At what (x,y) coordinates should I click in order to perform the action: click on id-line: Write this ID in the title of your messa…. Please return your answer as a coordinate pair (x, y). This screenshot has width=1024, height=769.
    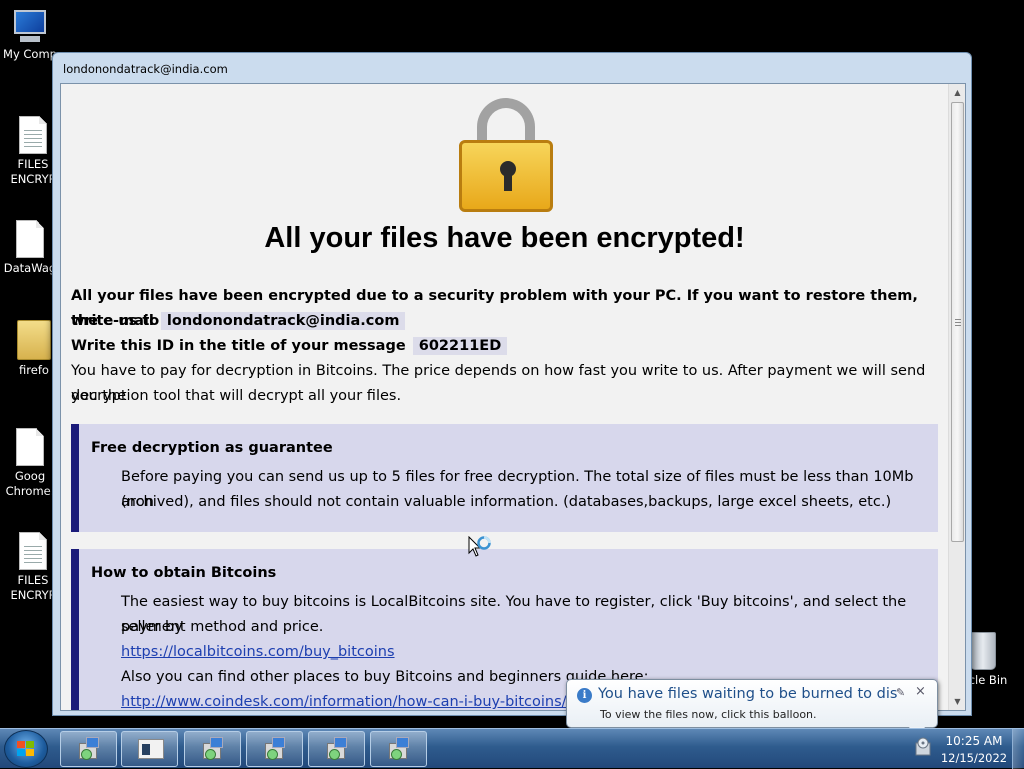
    Looking at the image, I should click on (505, 346).